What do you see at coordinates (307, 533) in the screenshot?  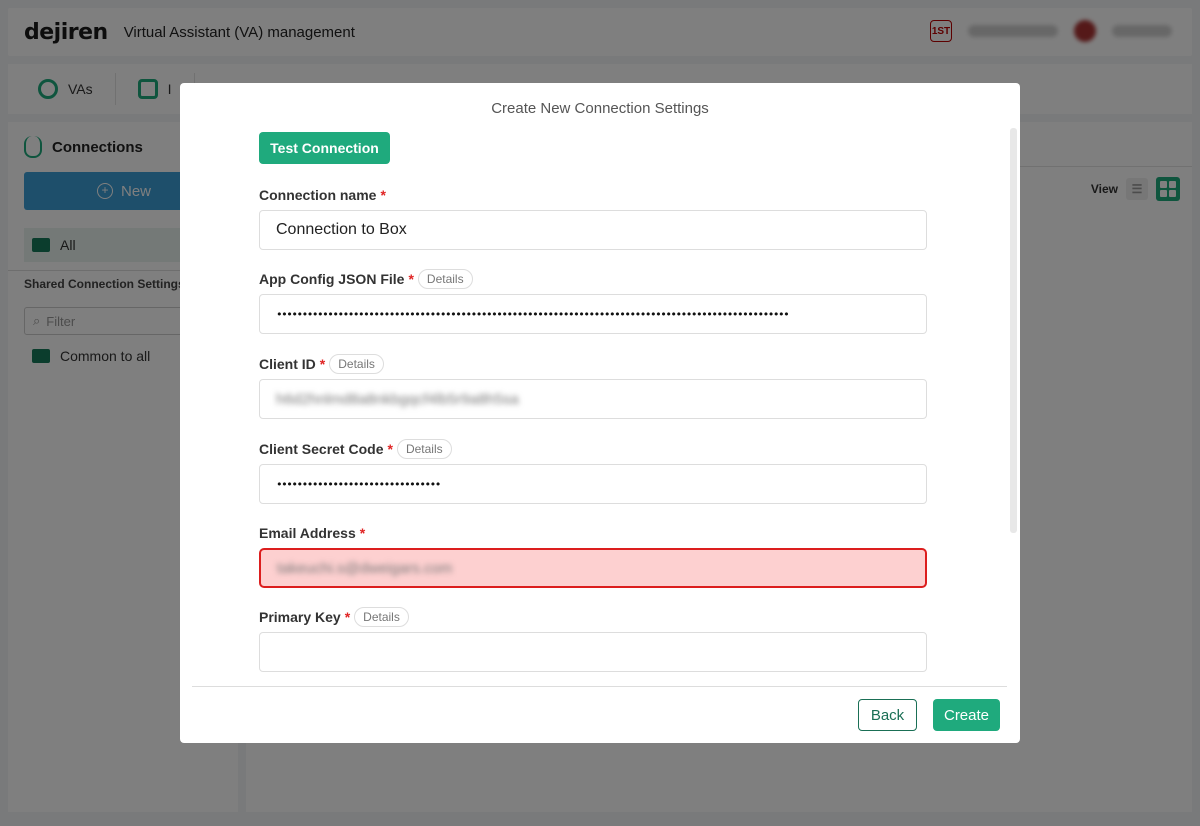 I see `label-text: Email Address` at bounding box center [307, 533].